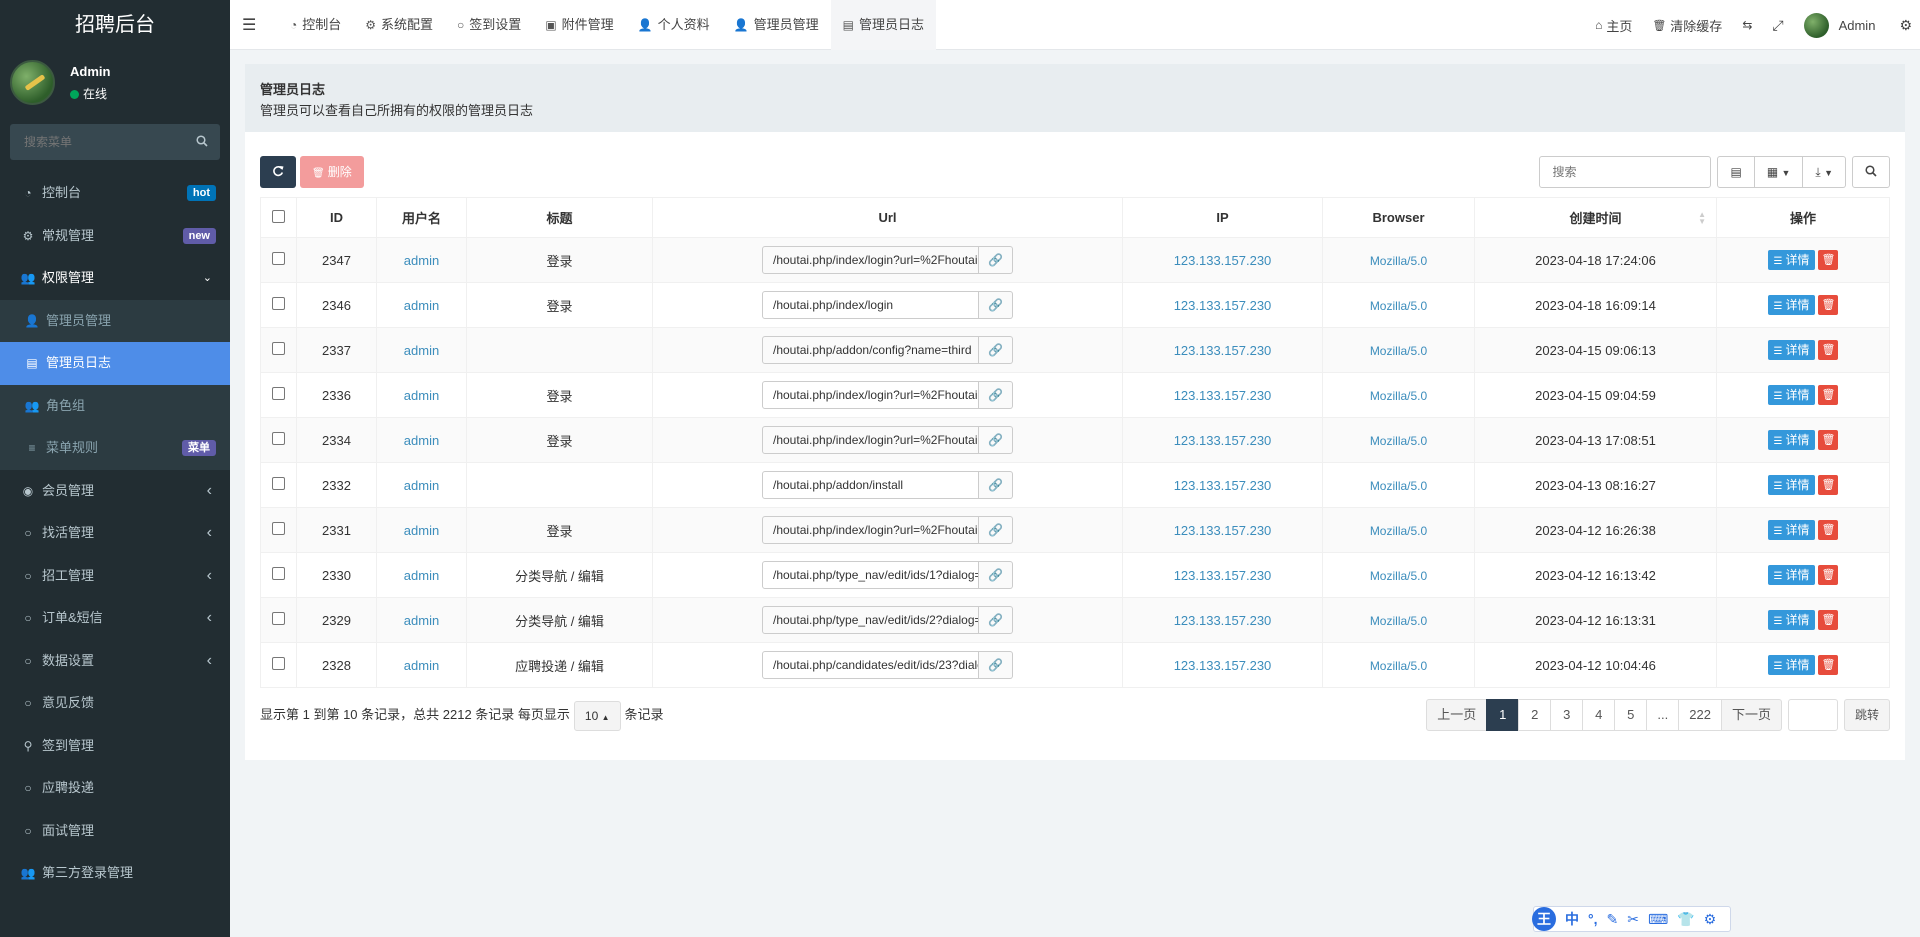 This screenshot has width=1920, height=937. I want to click on sort-icon: ▲ ▼, so click(1702, 218).